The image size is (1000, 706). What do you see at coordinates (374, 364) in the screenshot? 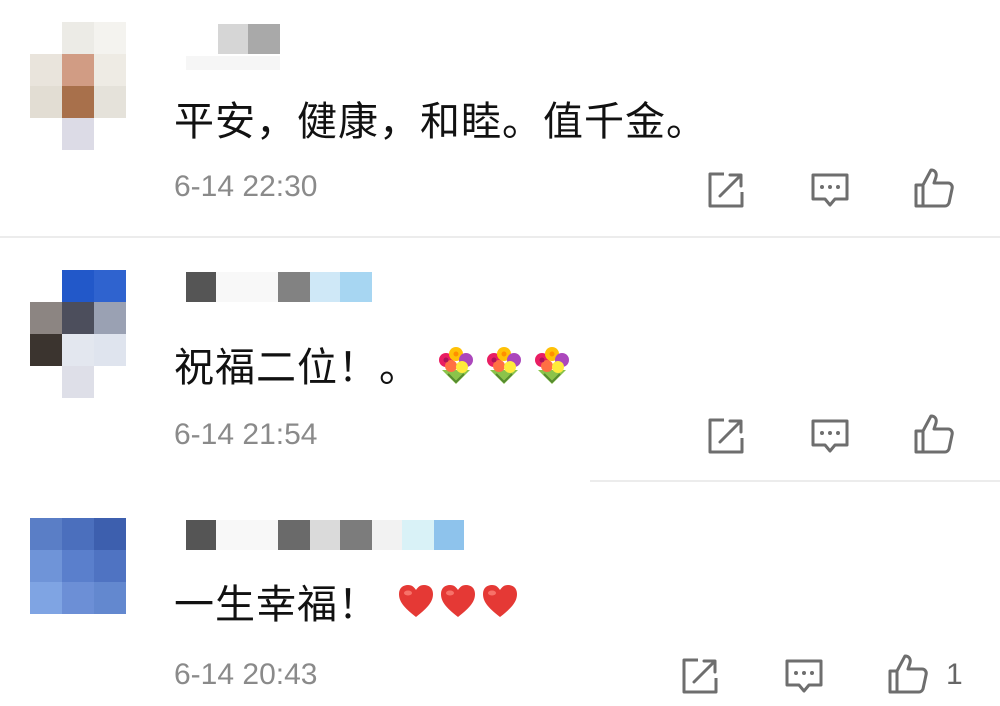
I see `comment-text: 祝福二位！。` at bounding box center [374, 364].